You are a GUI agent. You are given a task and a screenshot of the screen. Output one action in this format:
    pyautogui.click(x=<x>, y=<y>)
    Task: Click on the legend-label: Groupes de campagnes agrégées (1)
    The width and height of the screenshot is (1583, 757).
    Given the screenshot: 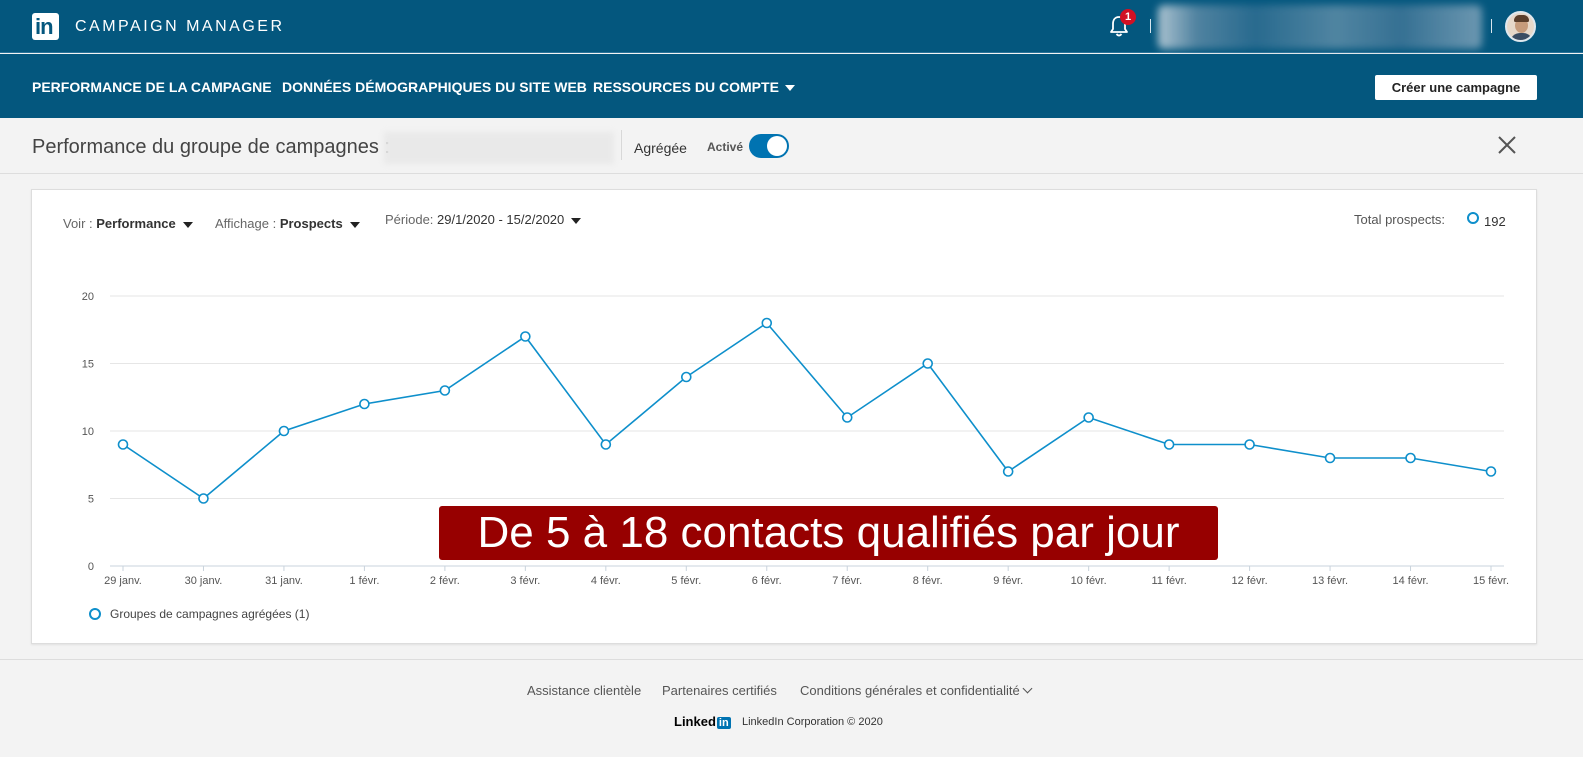 What is the action you would take?
    pyautogui.click(x=210, y=614)
    